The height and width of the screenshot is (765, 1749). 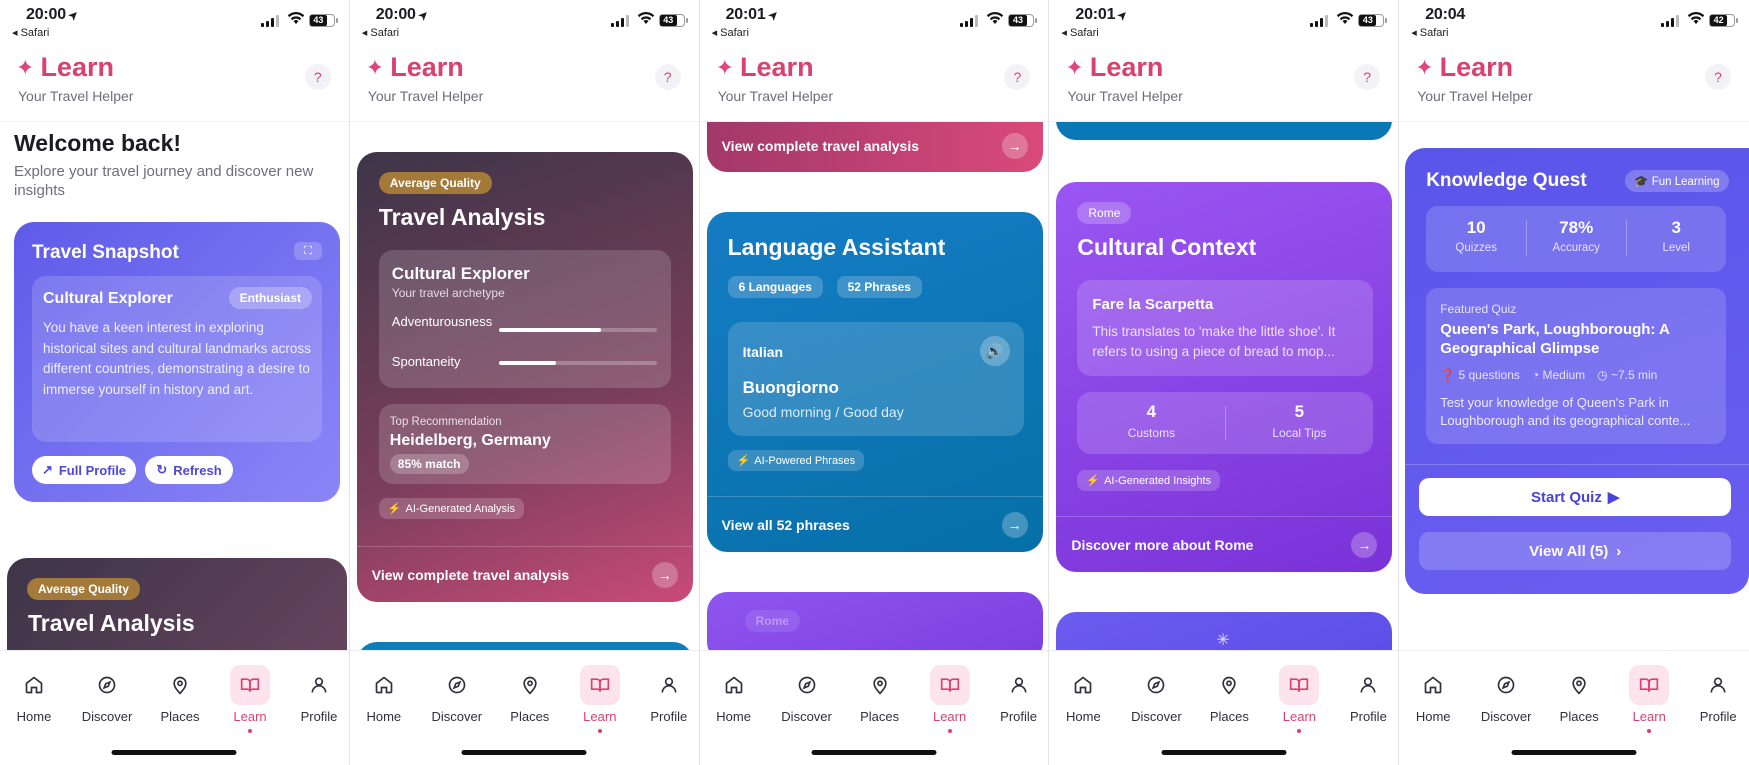 What do you see at coordinates (874, 22) in the screenshot?
I see `status-bar: 20:01➤ ◂ Safari 43` at bounding box center [874, 22].